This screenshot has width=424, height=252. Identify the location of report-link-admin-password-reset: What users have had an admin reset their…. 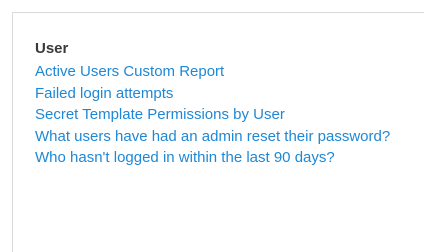
(225, 137).